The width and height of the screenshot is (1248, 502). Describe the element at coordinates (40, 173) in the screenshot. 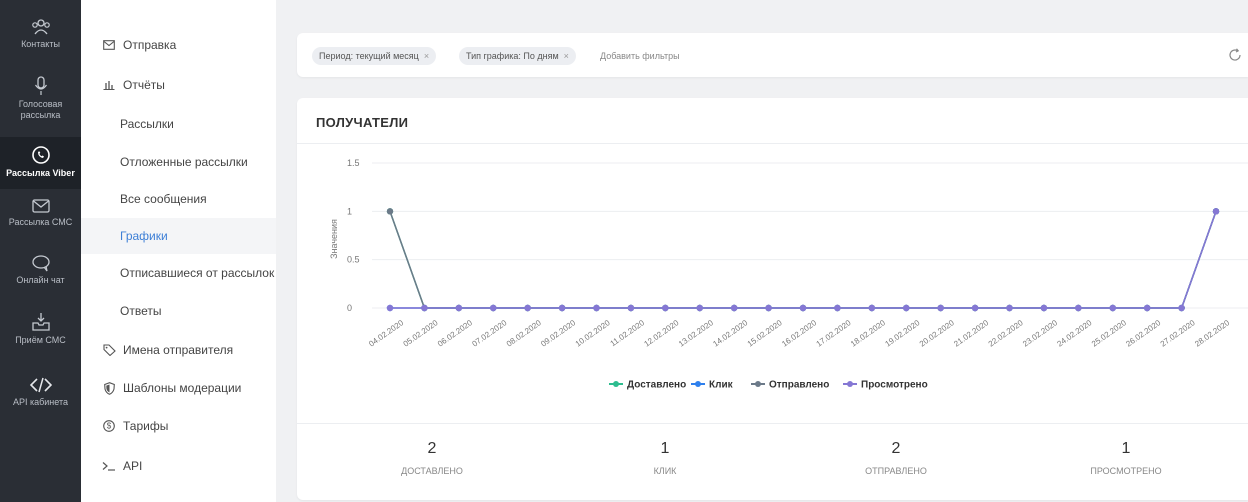

I see `rail-label: Рассылка Viber` at that location.